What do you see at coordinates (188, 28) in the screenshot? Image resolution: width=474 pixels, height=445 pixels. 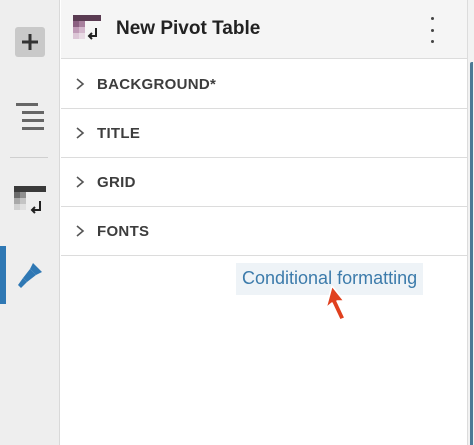 I see `panel-title: New Pivot Table` at bounding box center [188, 28].